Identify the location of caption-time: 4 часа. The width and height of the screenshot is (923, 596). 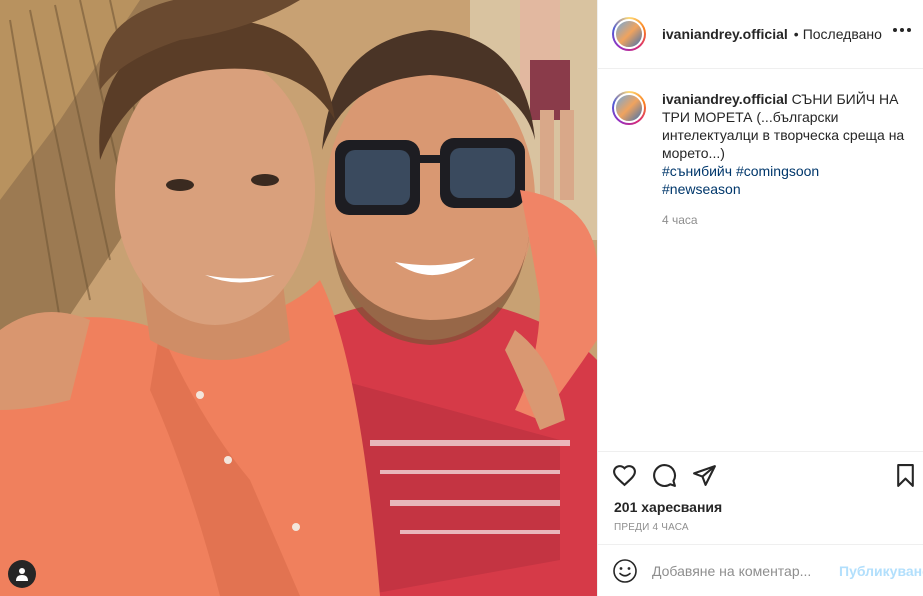
(680, 220).